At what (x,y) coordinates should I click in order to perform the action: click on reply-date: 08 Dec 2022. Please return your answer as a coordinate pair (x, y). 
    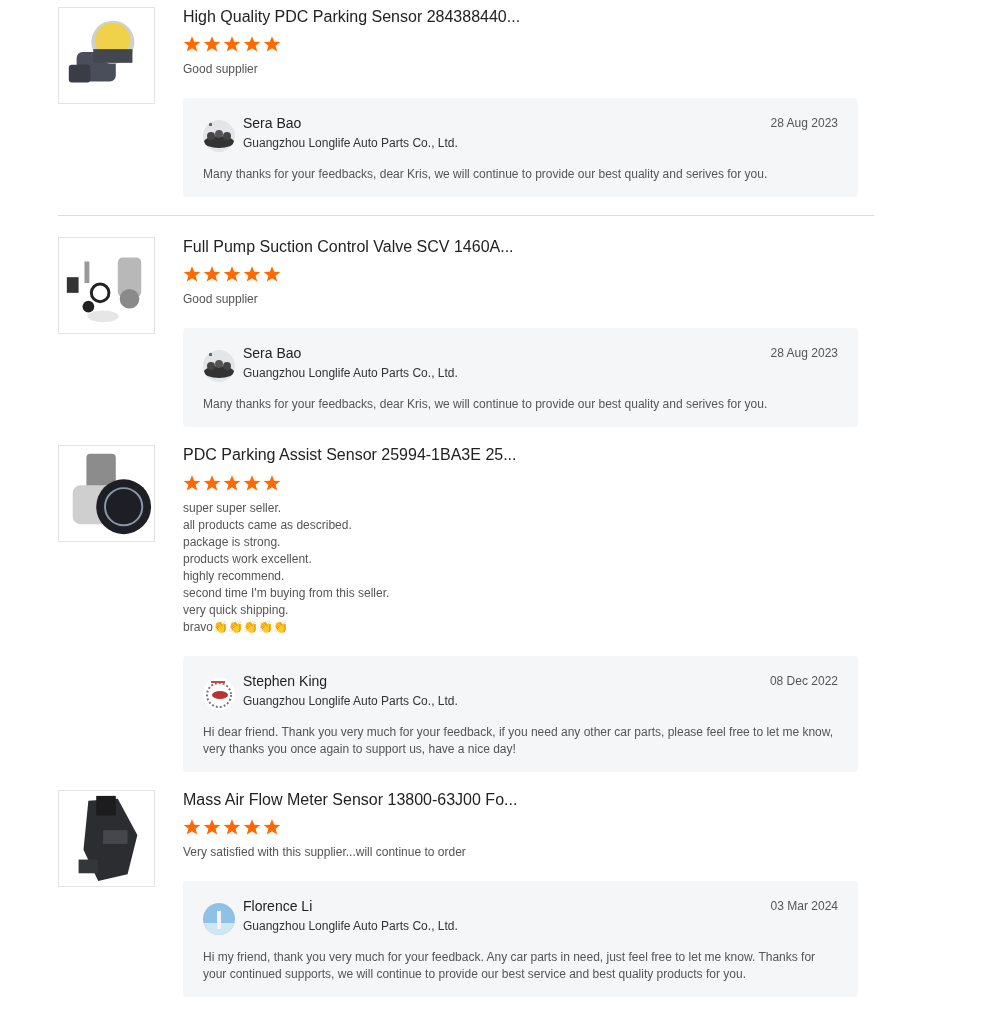
    Looking at the image, I should click on (803, 681).